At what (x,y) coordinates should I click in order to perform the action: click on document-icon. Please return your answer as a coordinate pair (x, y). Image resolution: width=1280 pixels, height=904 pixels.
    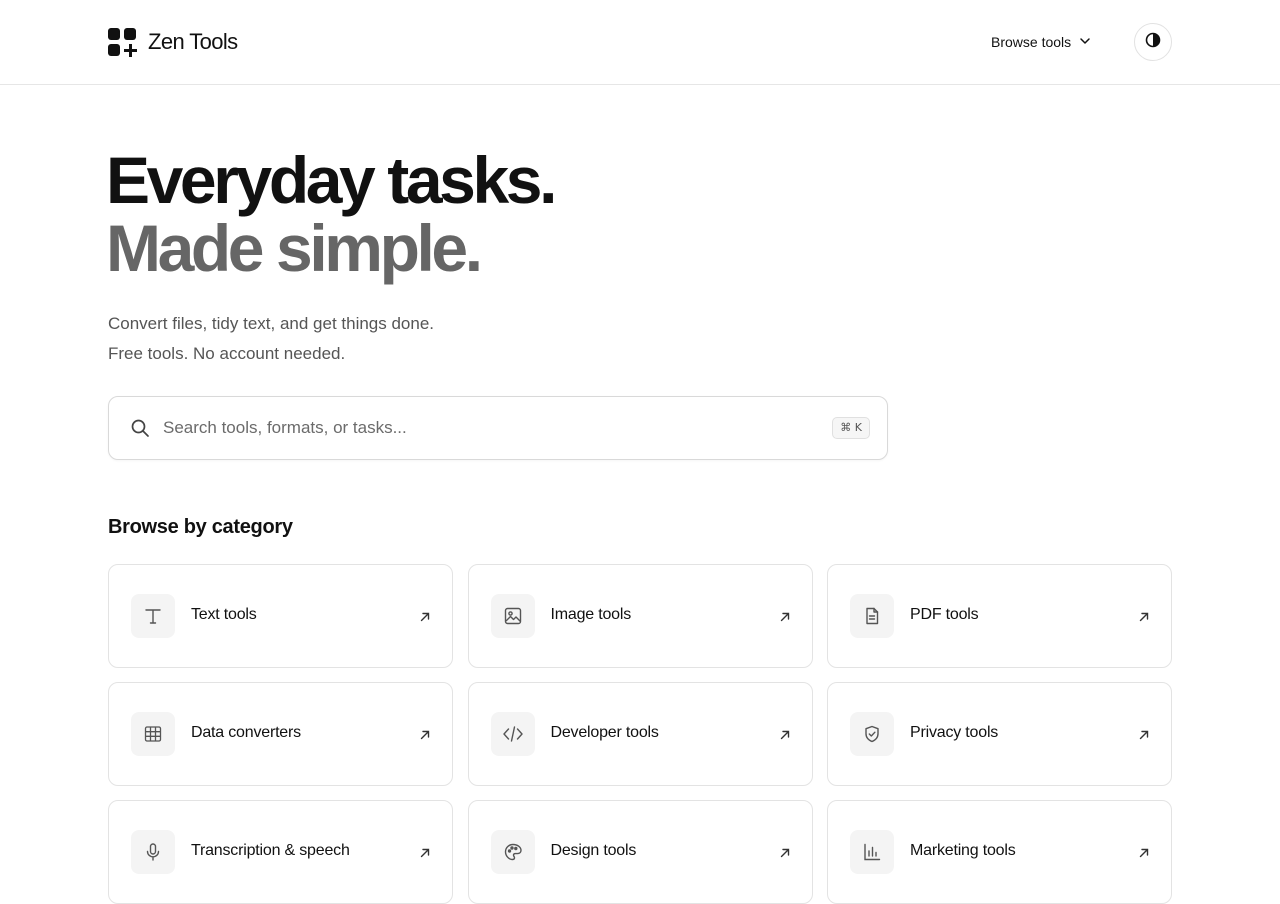
    Looking at the image, I should click on (872, 616).